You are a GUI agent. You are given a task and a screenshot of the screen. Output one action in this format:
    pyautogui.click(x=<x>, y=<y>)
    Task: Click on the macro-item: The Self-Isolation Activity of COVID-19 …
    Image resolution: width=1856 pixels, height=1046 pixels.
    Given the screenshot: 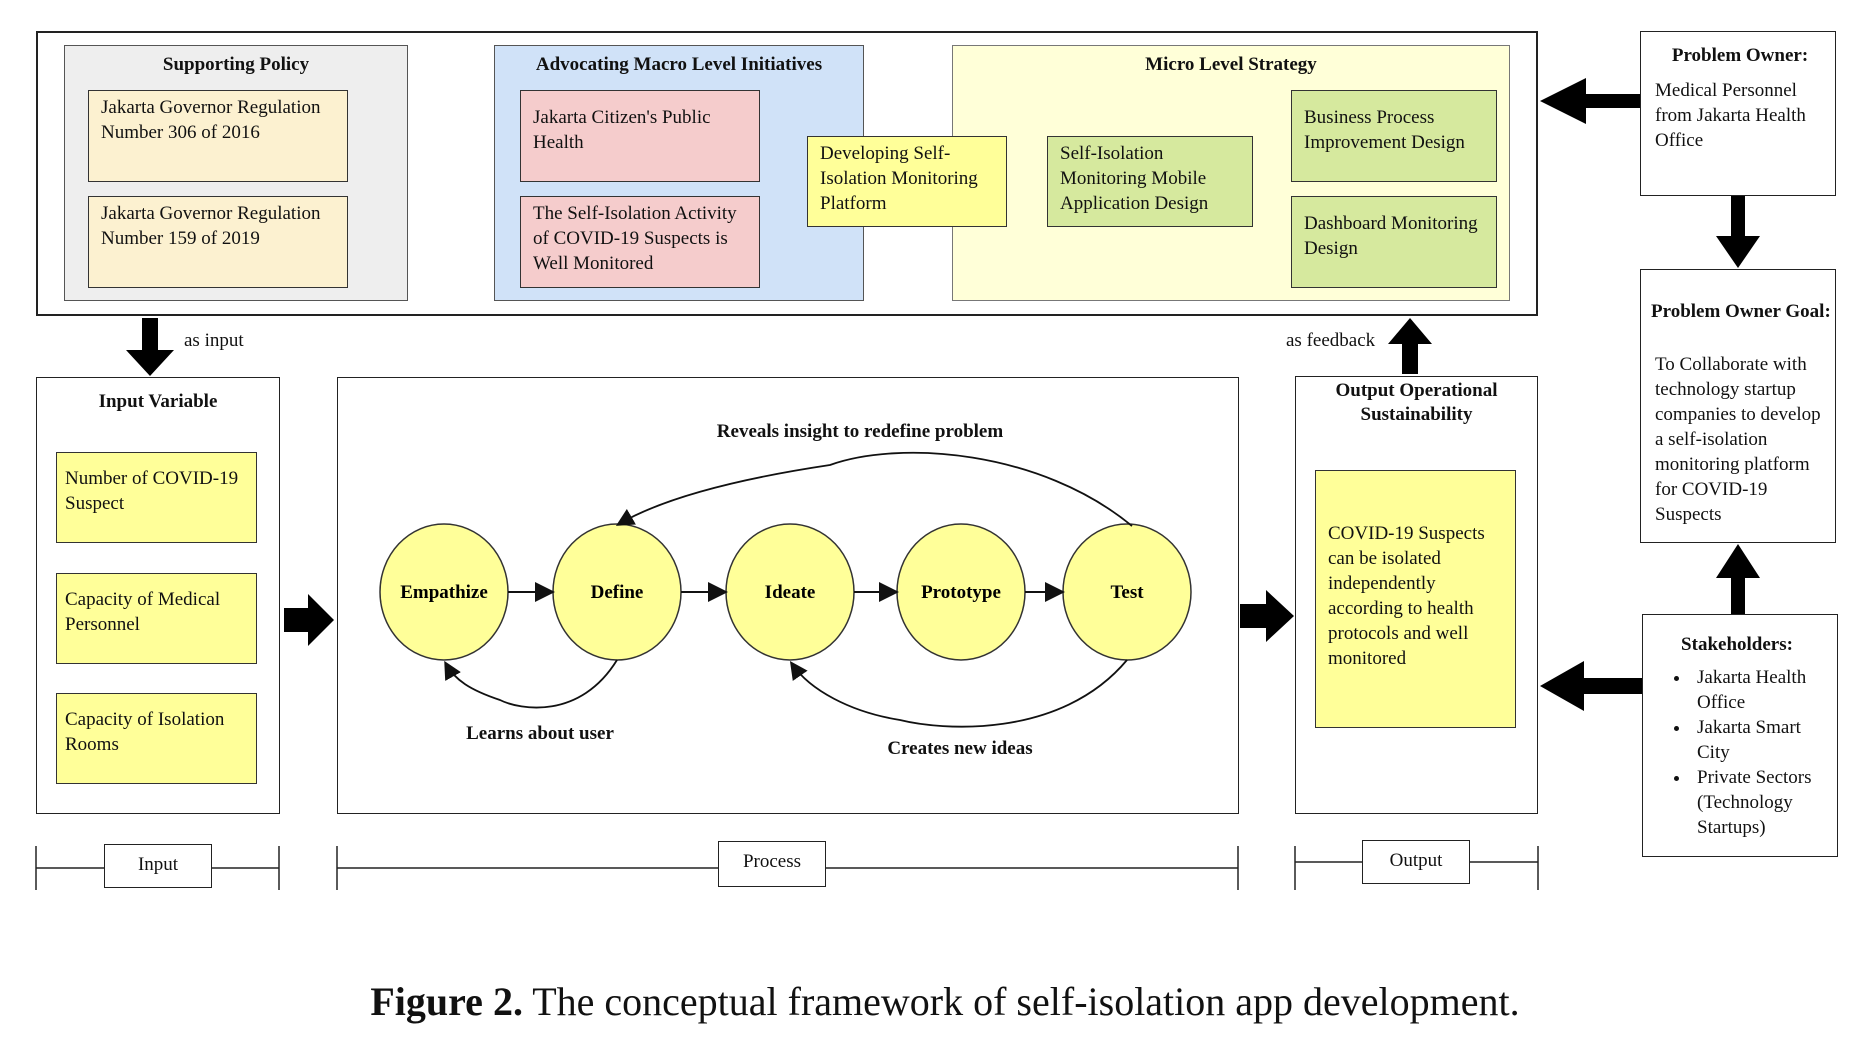 What is the action you would take?
    pyautogui.click(x=640, y=242)
    